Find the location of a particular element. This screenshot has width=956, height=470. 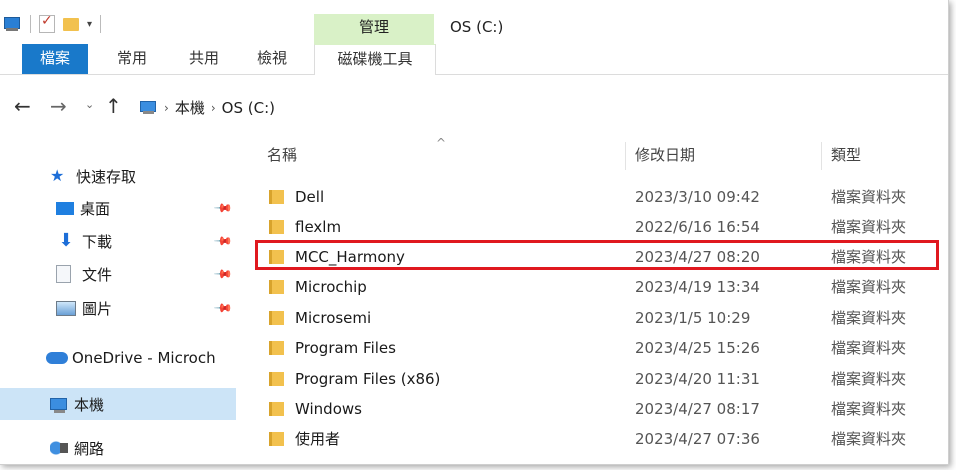

up-arrow-icon: ↑ is located at coordinates (113, 106).